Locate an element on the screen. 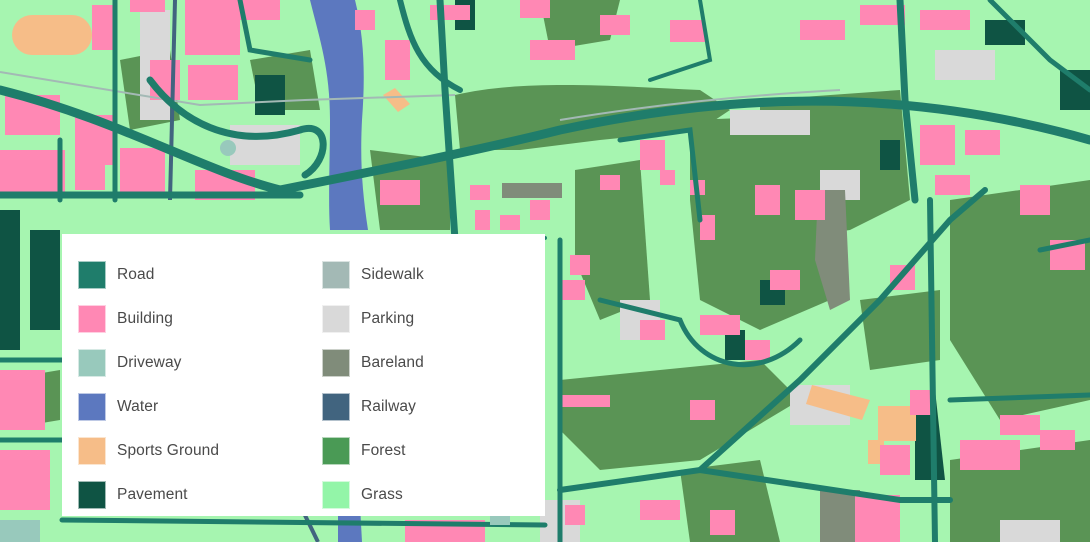 The width and height of the screenshot is (1090, 542). legend-item-sports-ground: Sports Ground is located at coordinates (148, 451).